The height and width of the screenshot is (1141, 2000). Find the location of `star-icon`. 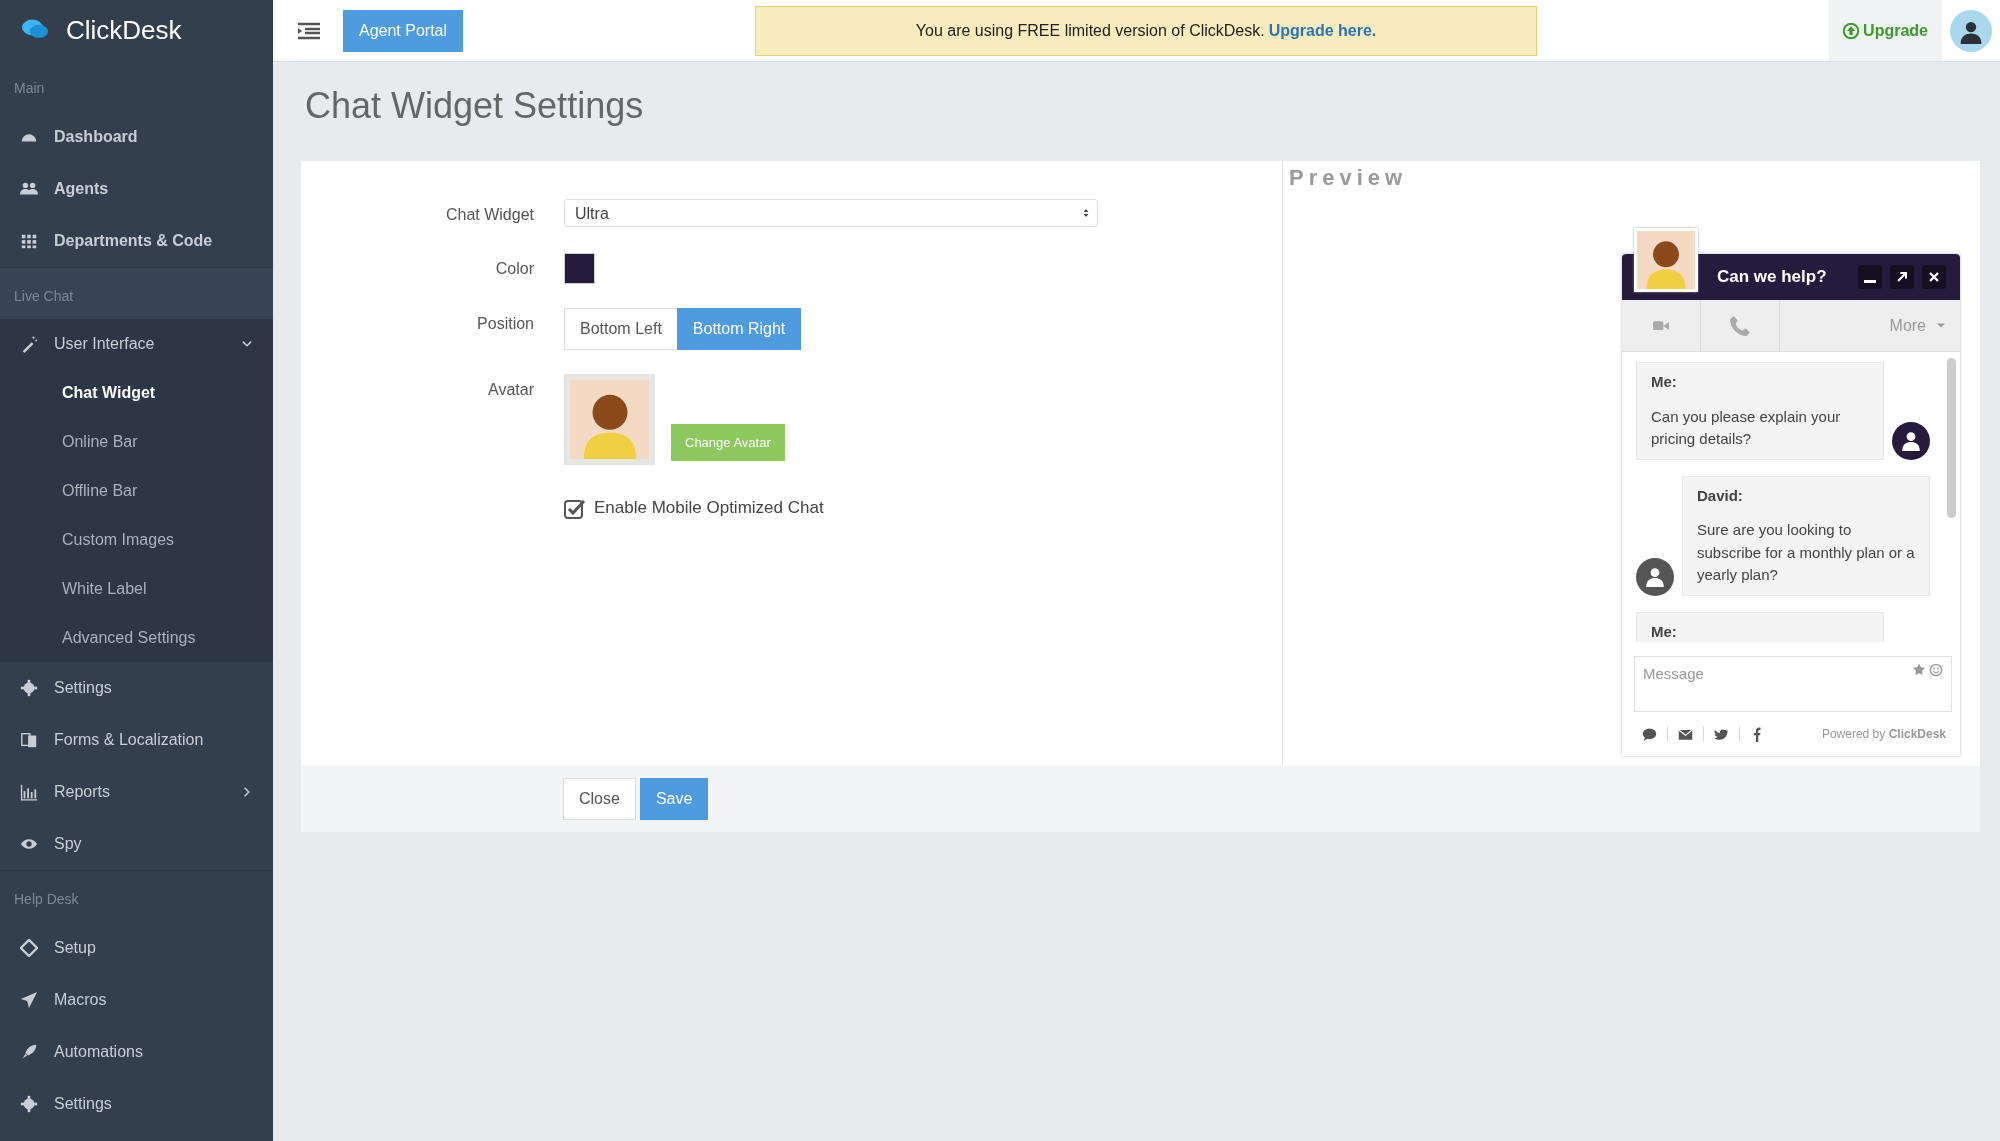

star-icon is located at coordinates (1919, 669).